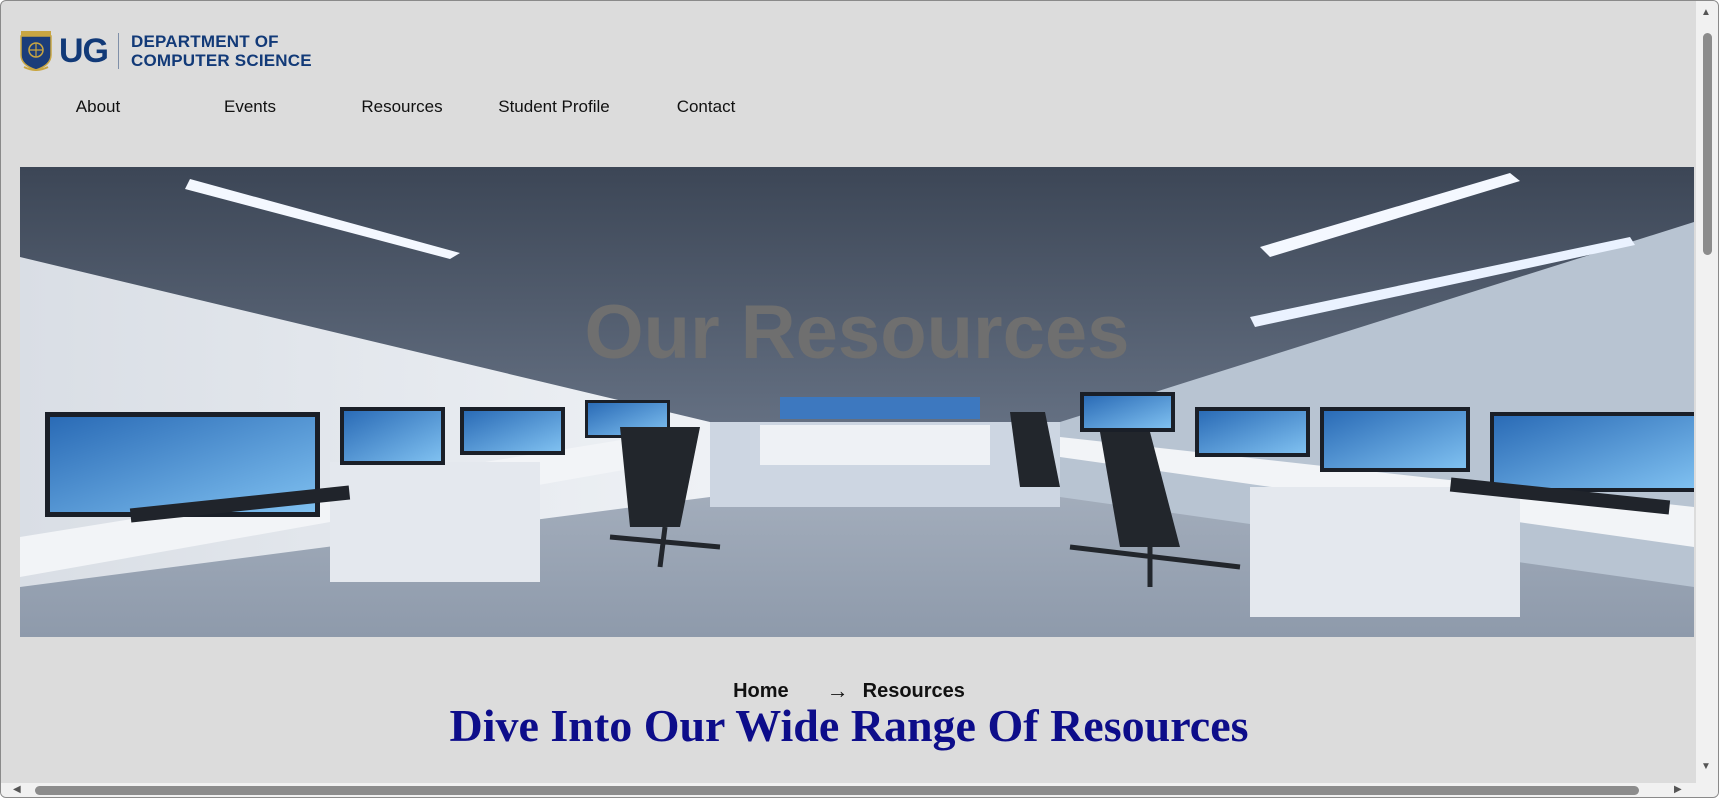 The height and width of the screenshot is (798, 1719). What do you see at coordinates (1707, 144) in the screenshot?
I see `vertical-scroll-thumb` at bounding box center [1707, 144].